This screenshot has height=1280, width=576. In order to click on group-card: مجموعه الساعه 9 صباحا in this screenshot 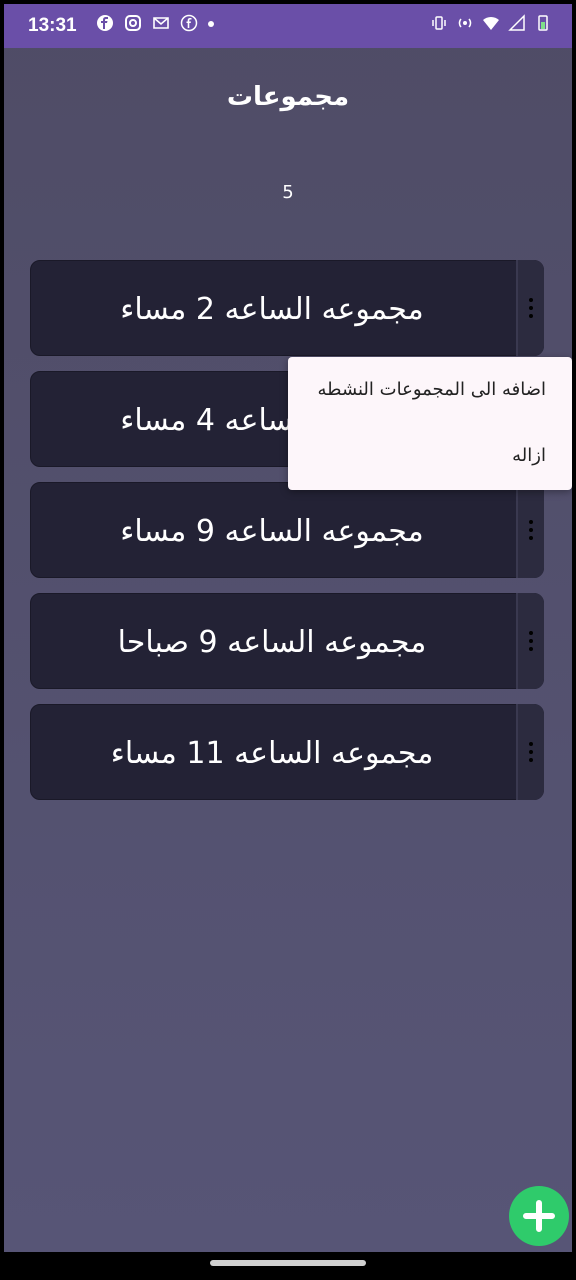, I will do `click(287, 641)`.